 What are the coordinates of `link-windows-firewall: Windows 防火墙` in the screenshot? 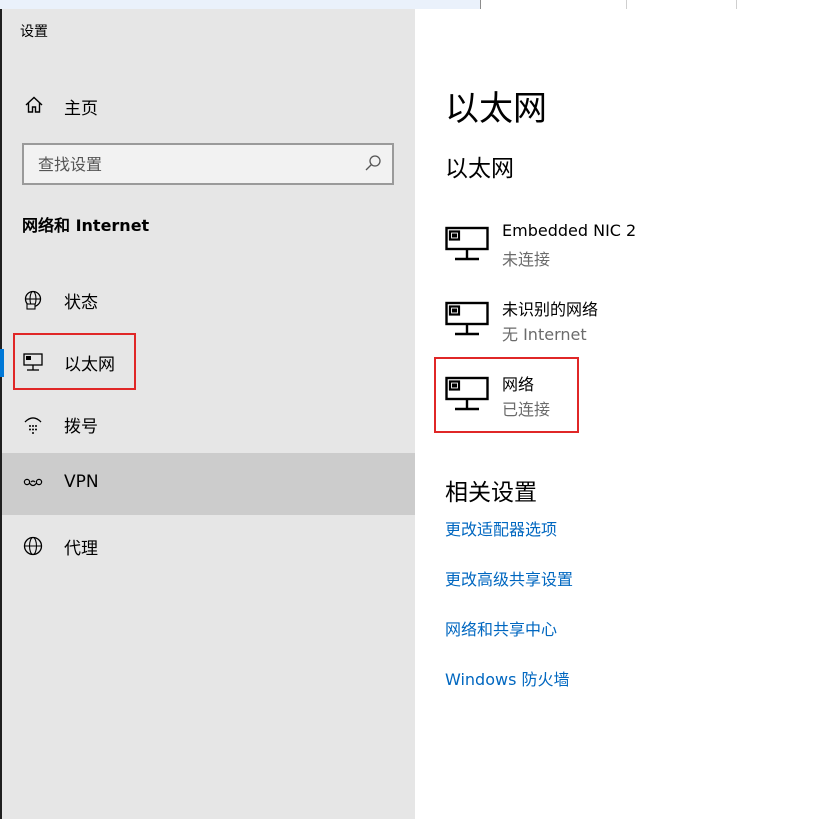 It's located at (507, 678).